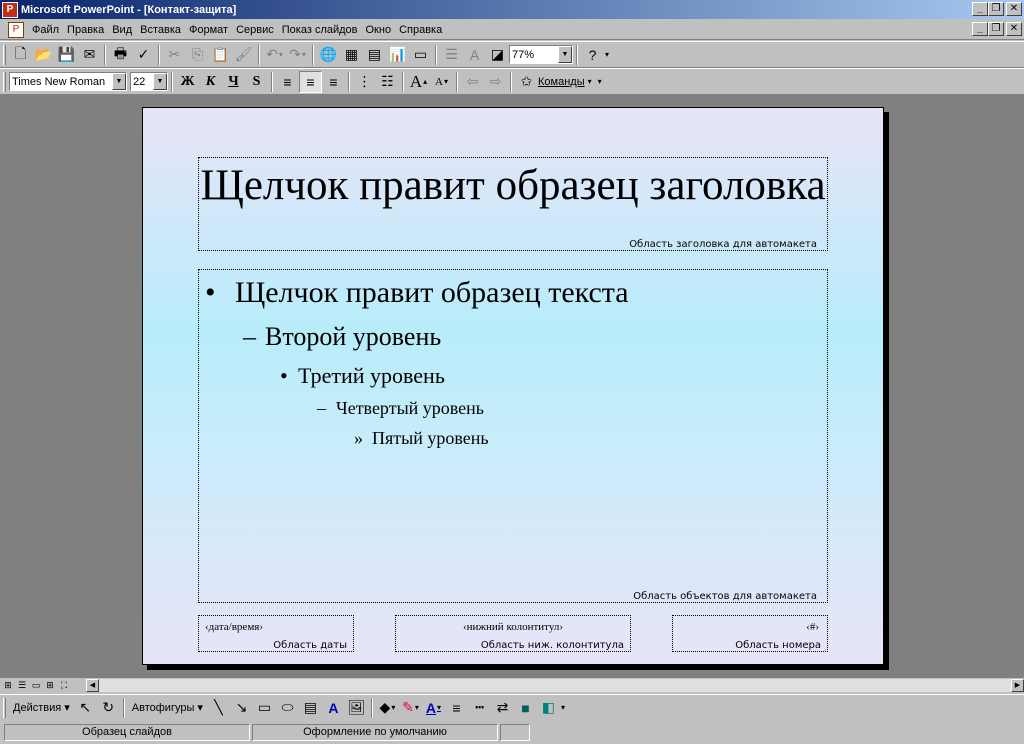 The width and height of the screenshot is (1024, 744). Describe the element at coordinates (356, 708) in the screenshot. I see `clip-art-icon: 🖼` at that location.